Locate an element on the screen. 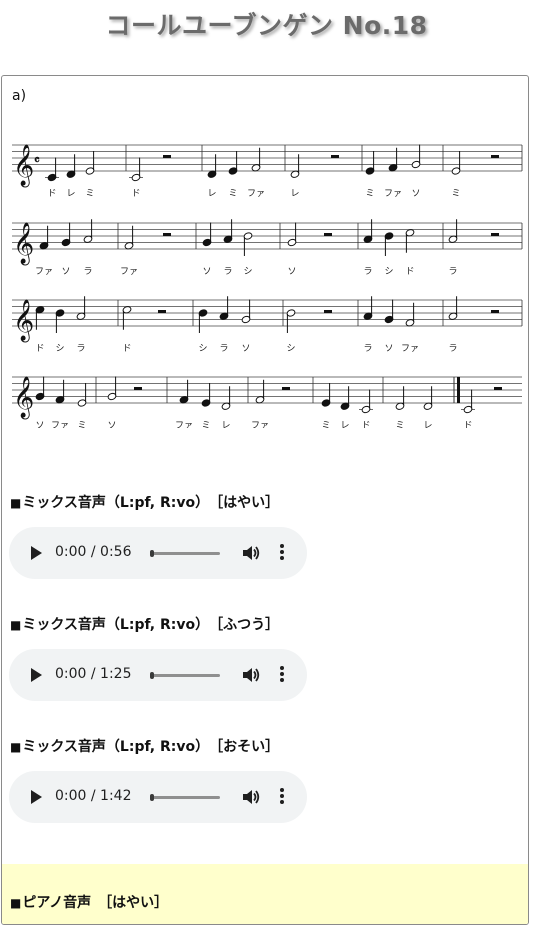 The height and width of the screenshot is (925, 533). common-time-icon: 𝄴 is located at coordinates (37, 161).